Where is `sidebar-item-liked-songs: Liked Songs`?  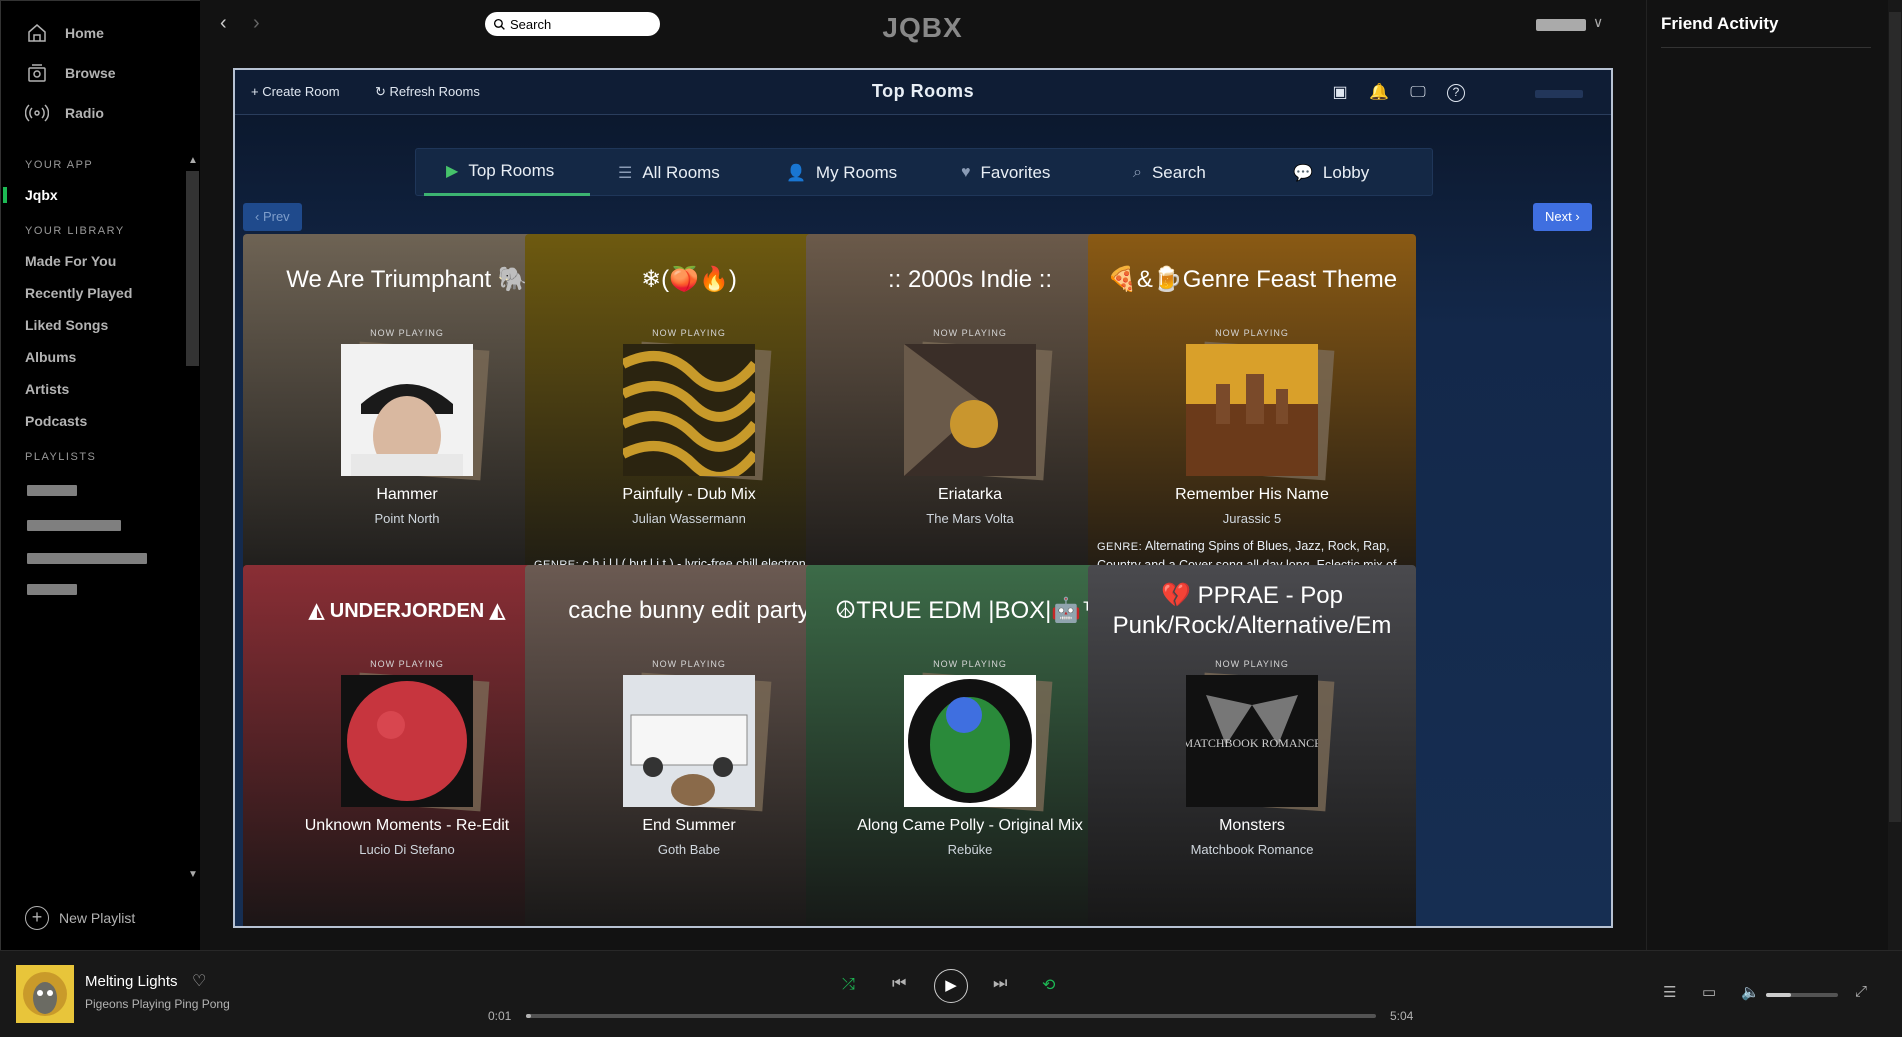 sidebar-item-liked-songs: Liked Songs is located at coordinates (100, 325).